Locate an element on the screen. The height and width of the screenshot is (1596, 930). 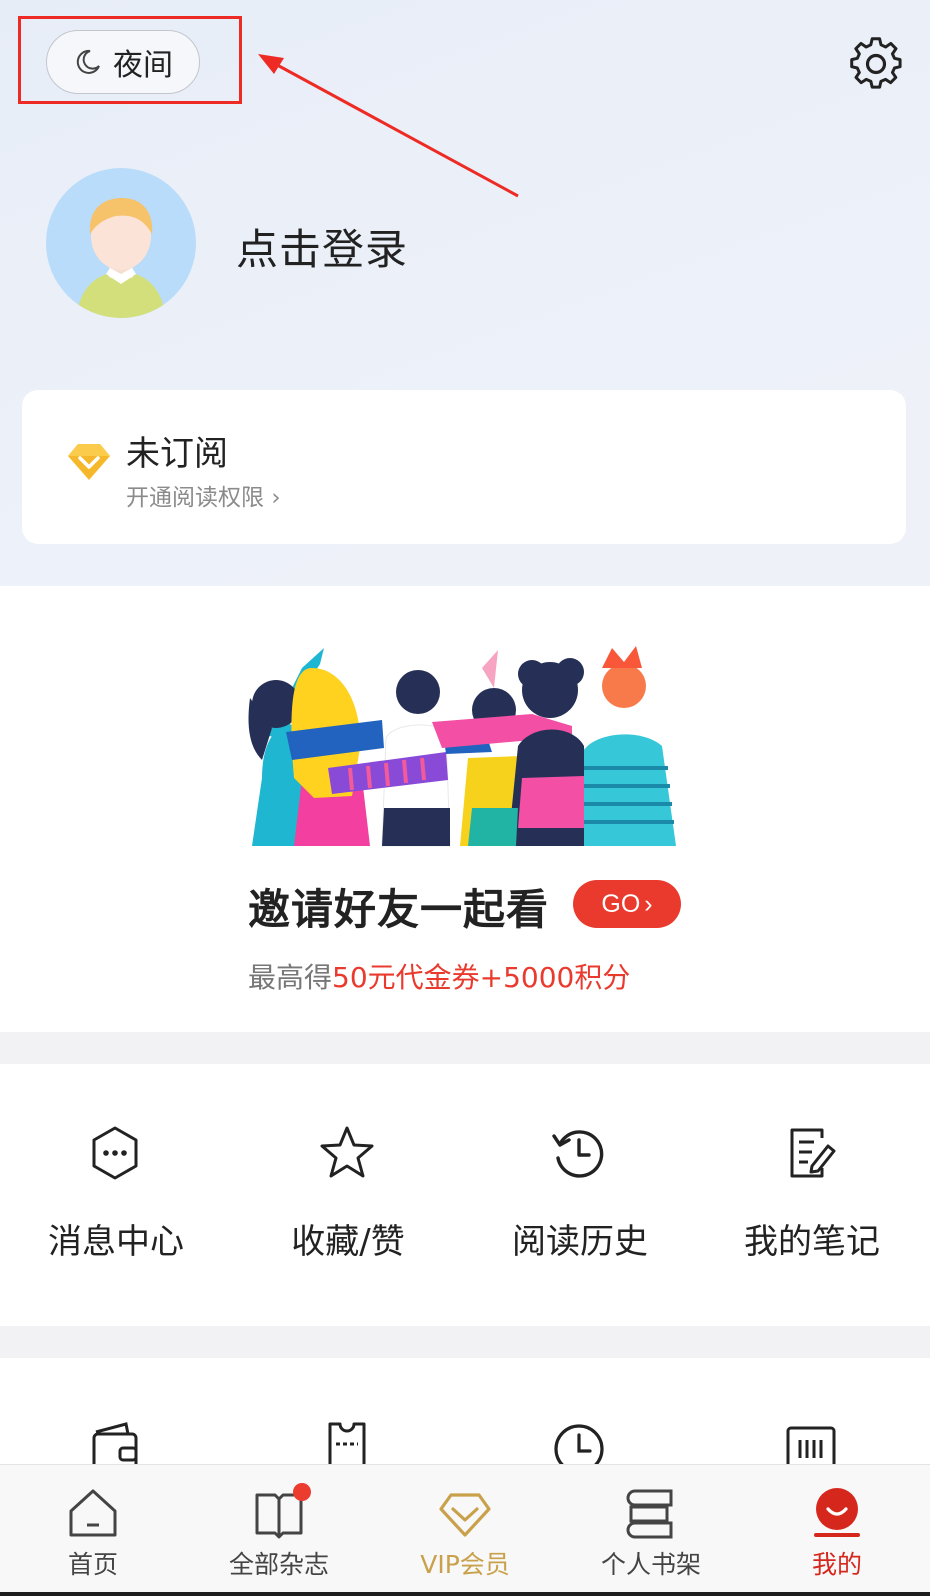
notification-dot is located at coordinates (302, 1492).